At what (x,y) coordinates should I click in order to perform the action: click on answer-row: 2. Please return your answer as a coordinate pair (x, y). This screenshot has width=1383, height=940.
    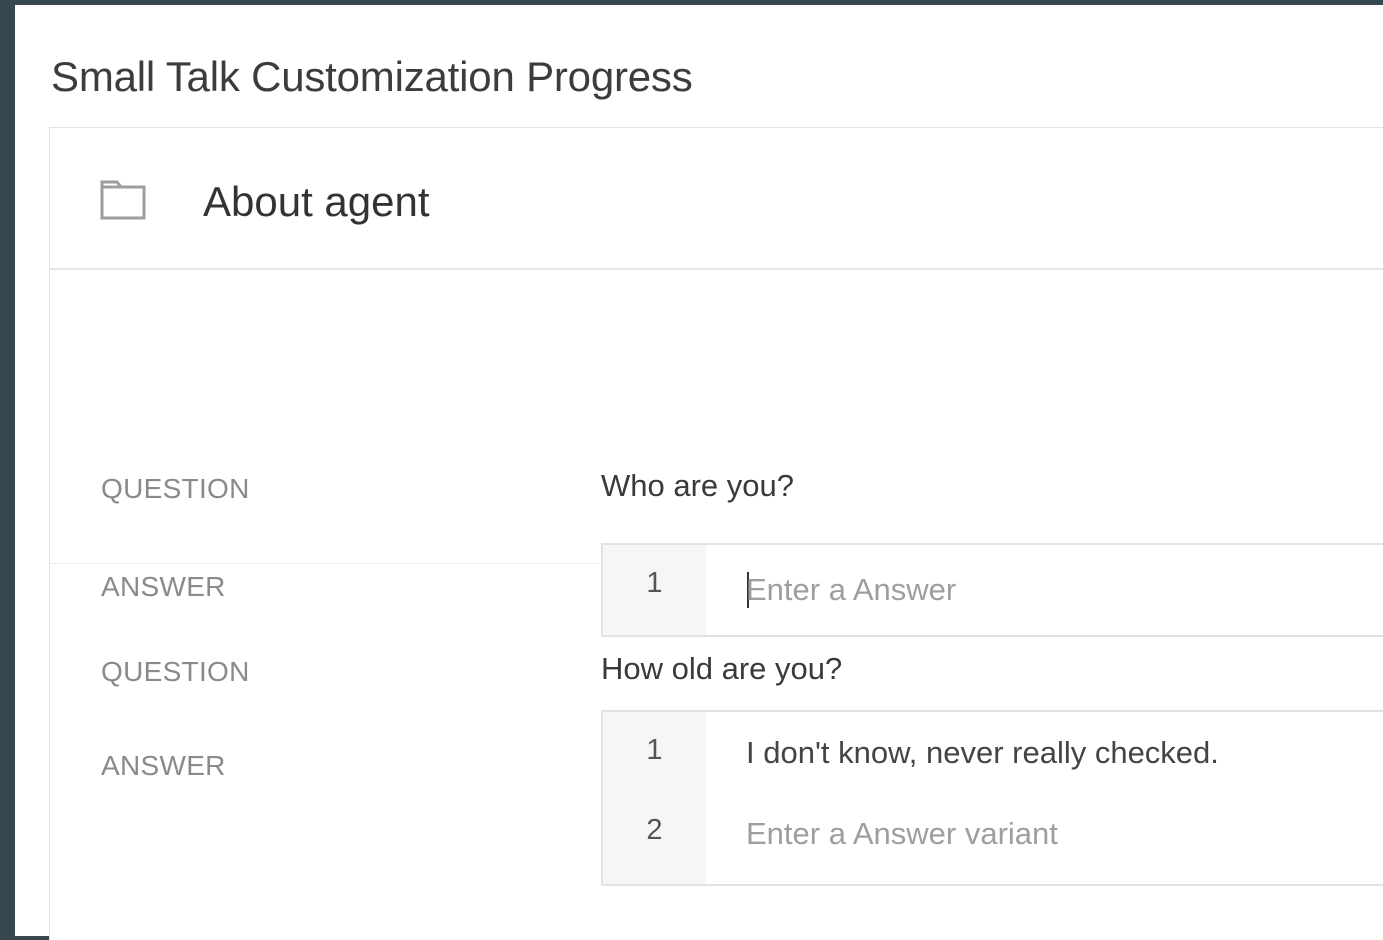
    Looking at the image, I should click on (993, 839).